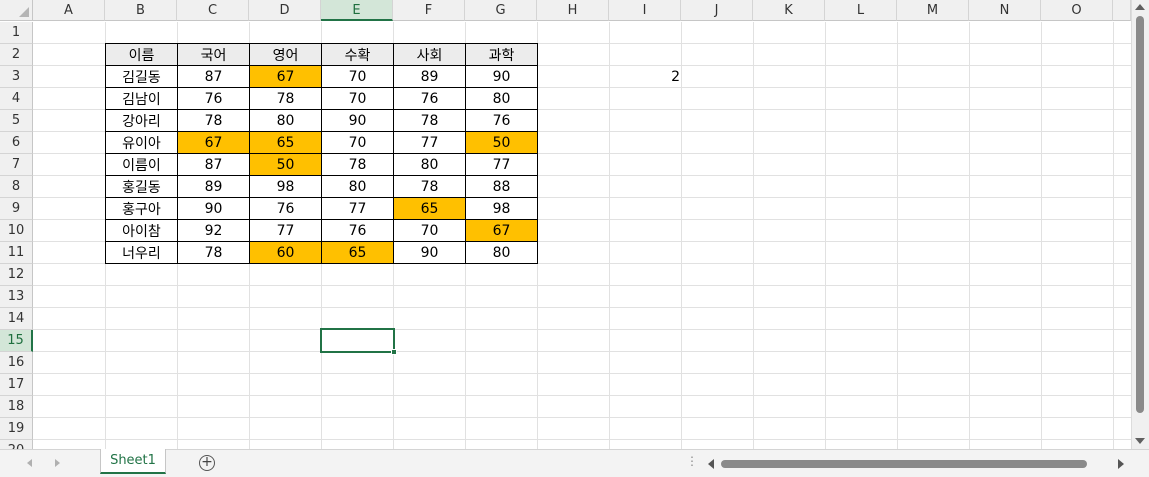  I want to click on vertical-scrollbar, so click(1140, 224).